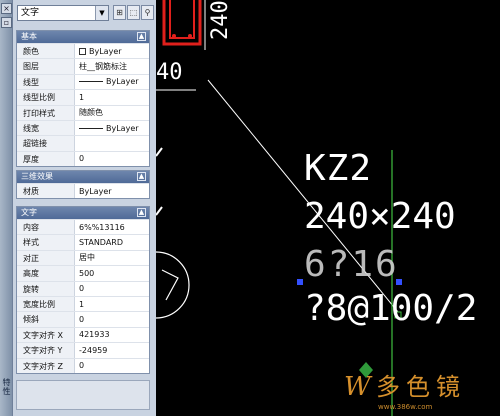  I want to click on longitudinal-bars-text: 6?16, so click(351, 264).